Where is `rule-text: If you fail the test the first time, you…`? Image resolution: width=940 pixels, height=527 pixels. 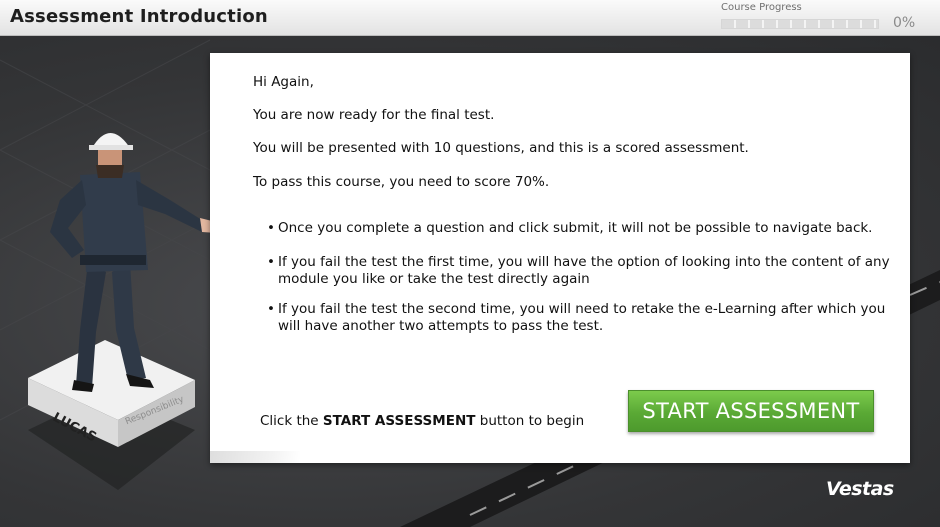
rule-text: If you fail the test the first time, you… is located at coordinates (584, 270).